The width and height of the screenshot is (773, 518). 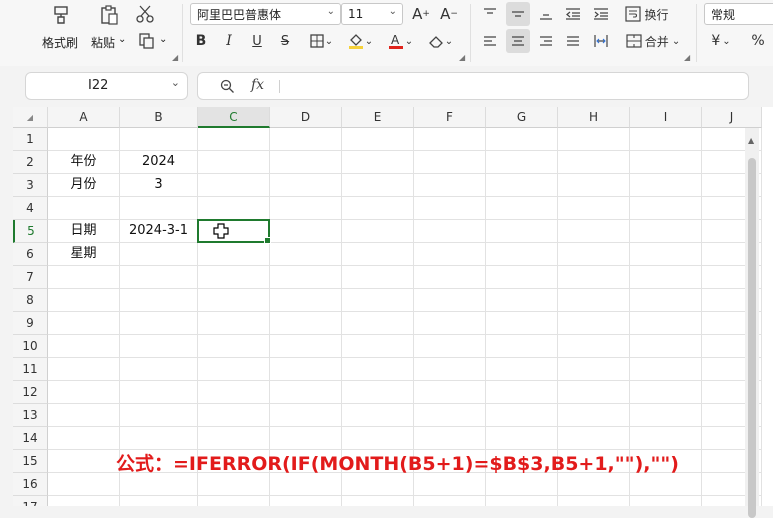 I want to click on fill-color-button: ⌄, so click(x=360, y=41).